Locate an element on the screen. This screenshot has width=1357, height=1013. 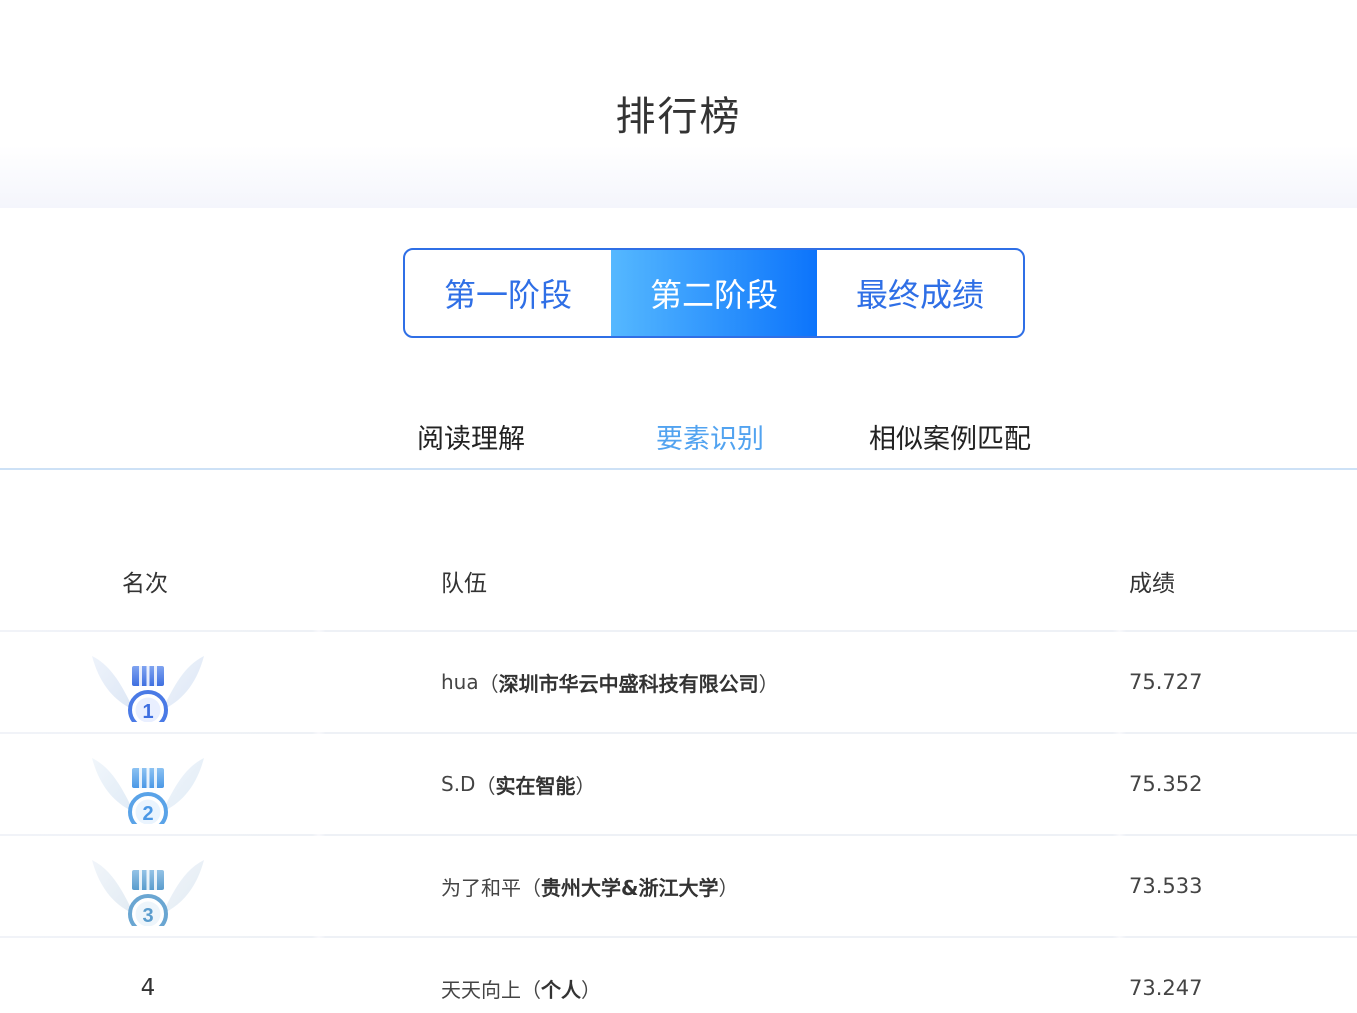
team-cell: S.D （实在智能） is located at coordinates (518, 784).